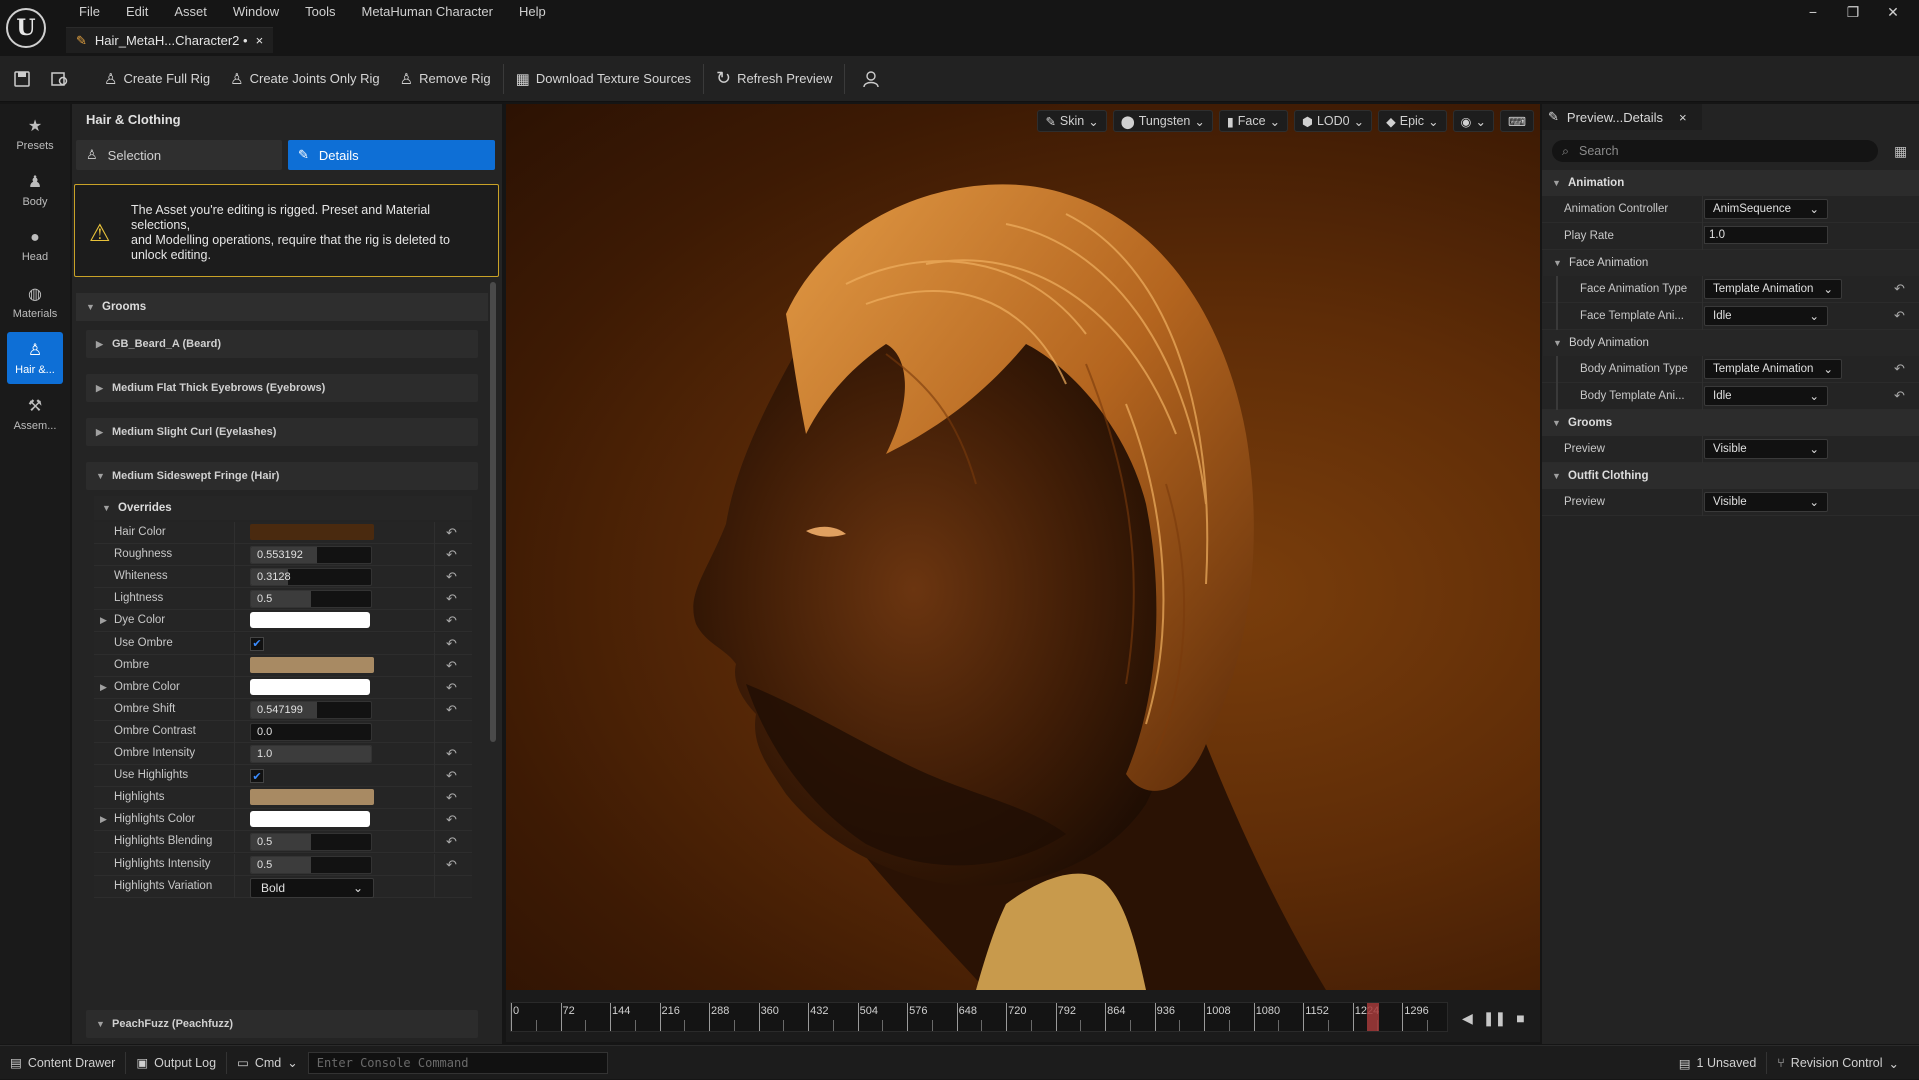  I want to click on number-slider: 0.0, so click(311, 731).